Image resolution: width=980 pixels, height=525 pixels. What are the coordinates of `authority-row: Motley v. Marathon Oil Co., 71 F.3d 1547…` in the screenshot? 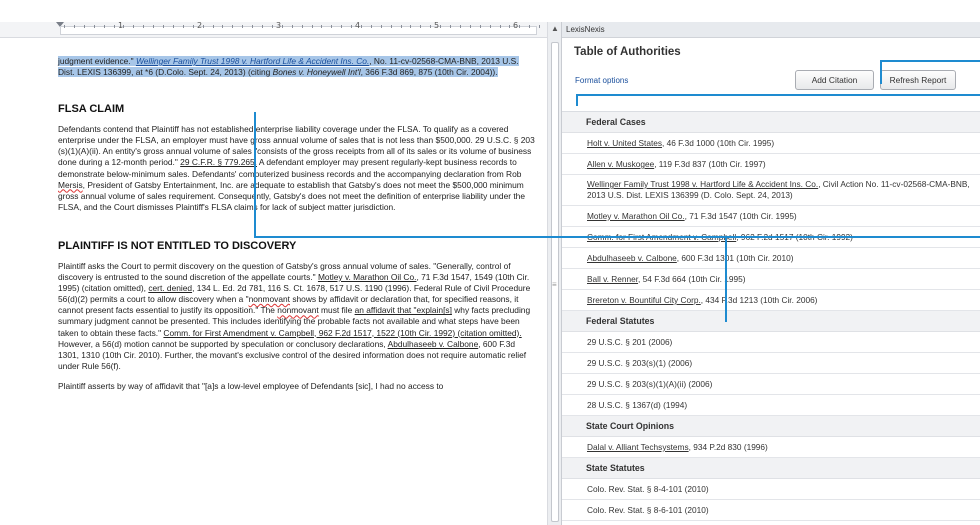 It's located at (771, 216).